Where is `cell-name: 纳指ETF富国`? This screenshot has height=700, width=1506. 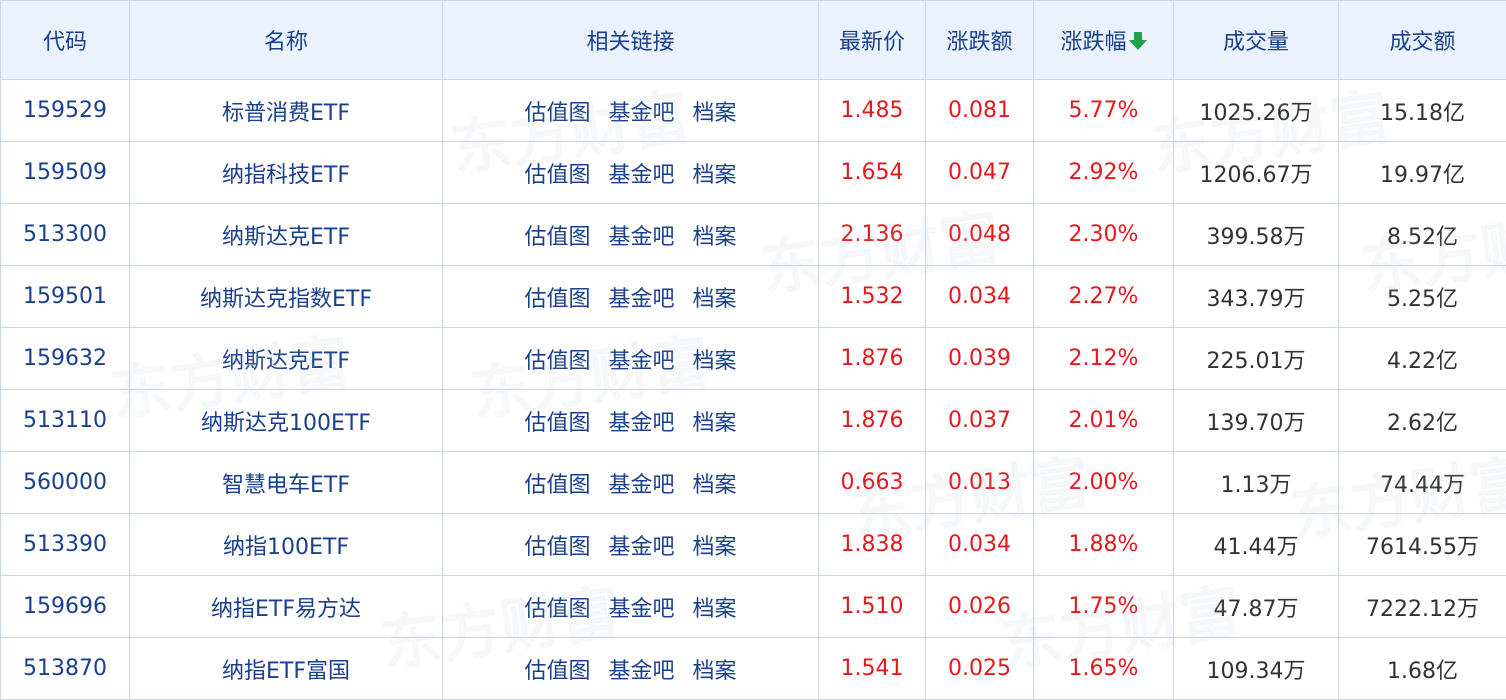
cell-name: 纳指ETF富国 is located at coordinates (286, 669).